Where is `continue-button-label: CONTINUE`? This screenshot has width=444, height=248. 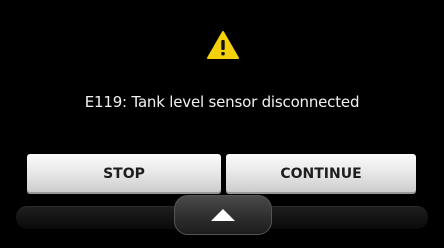
continue-button-label: CONTINUE is located at coordinates (321, 174).